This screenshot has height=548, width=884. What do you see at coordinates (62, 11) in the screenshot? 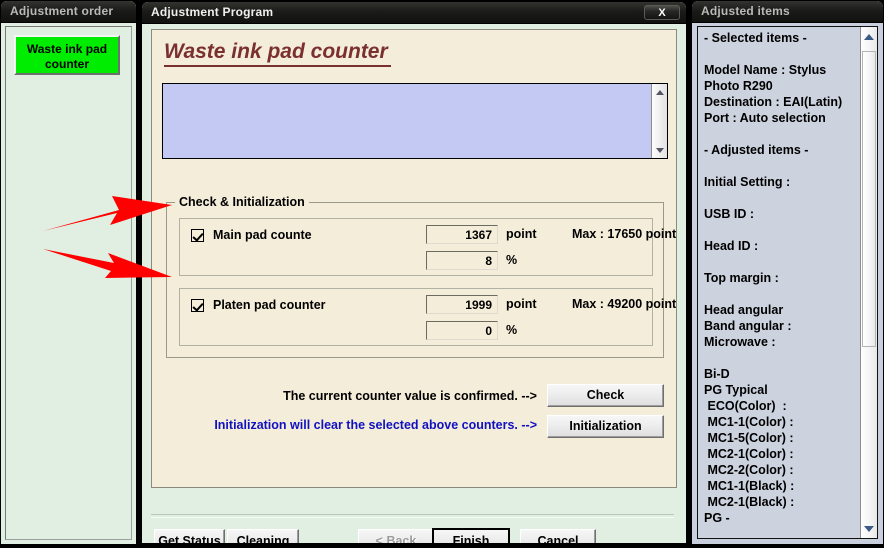
I see `adjustment-order-title: Adjustment order` at bounding box center [62, 11].